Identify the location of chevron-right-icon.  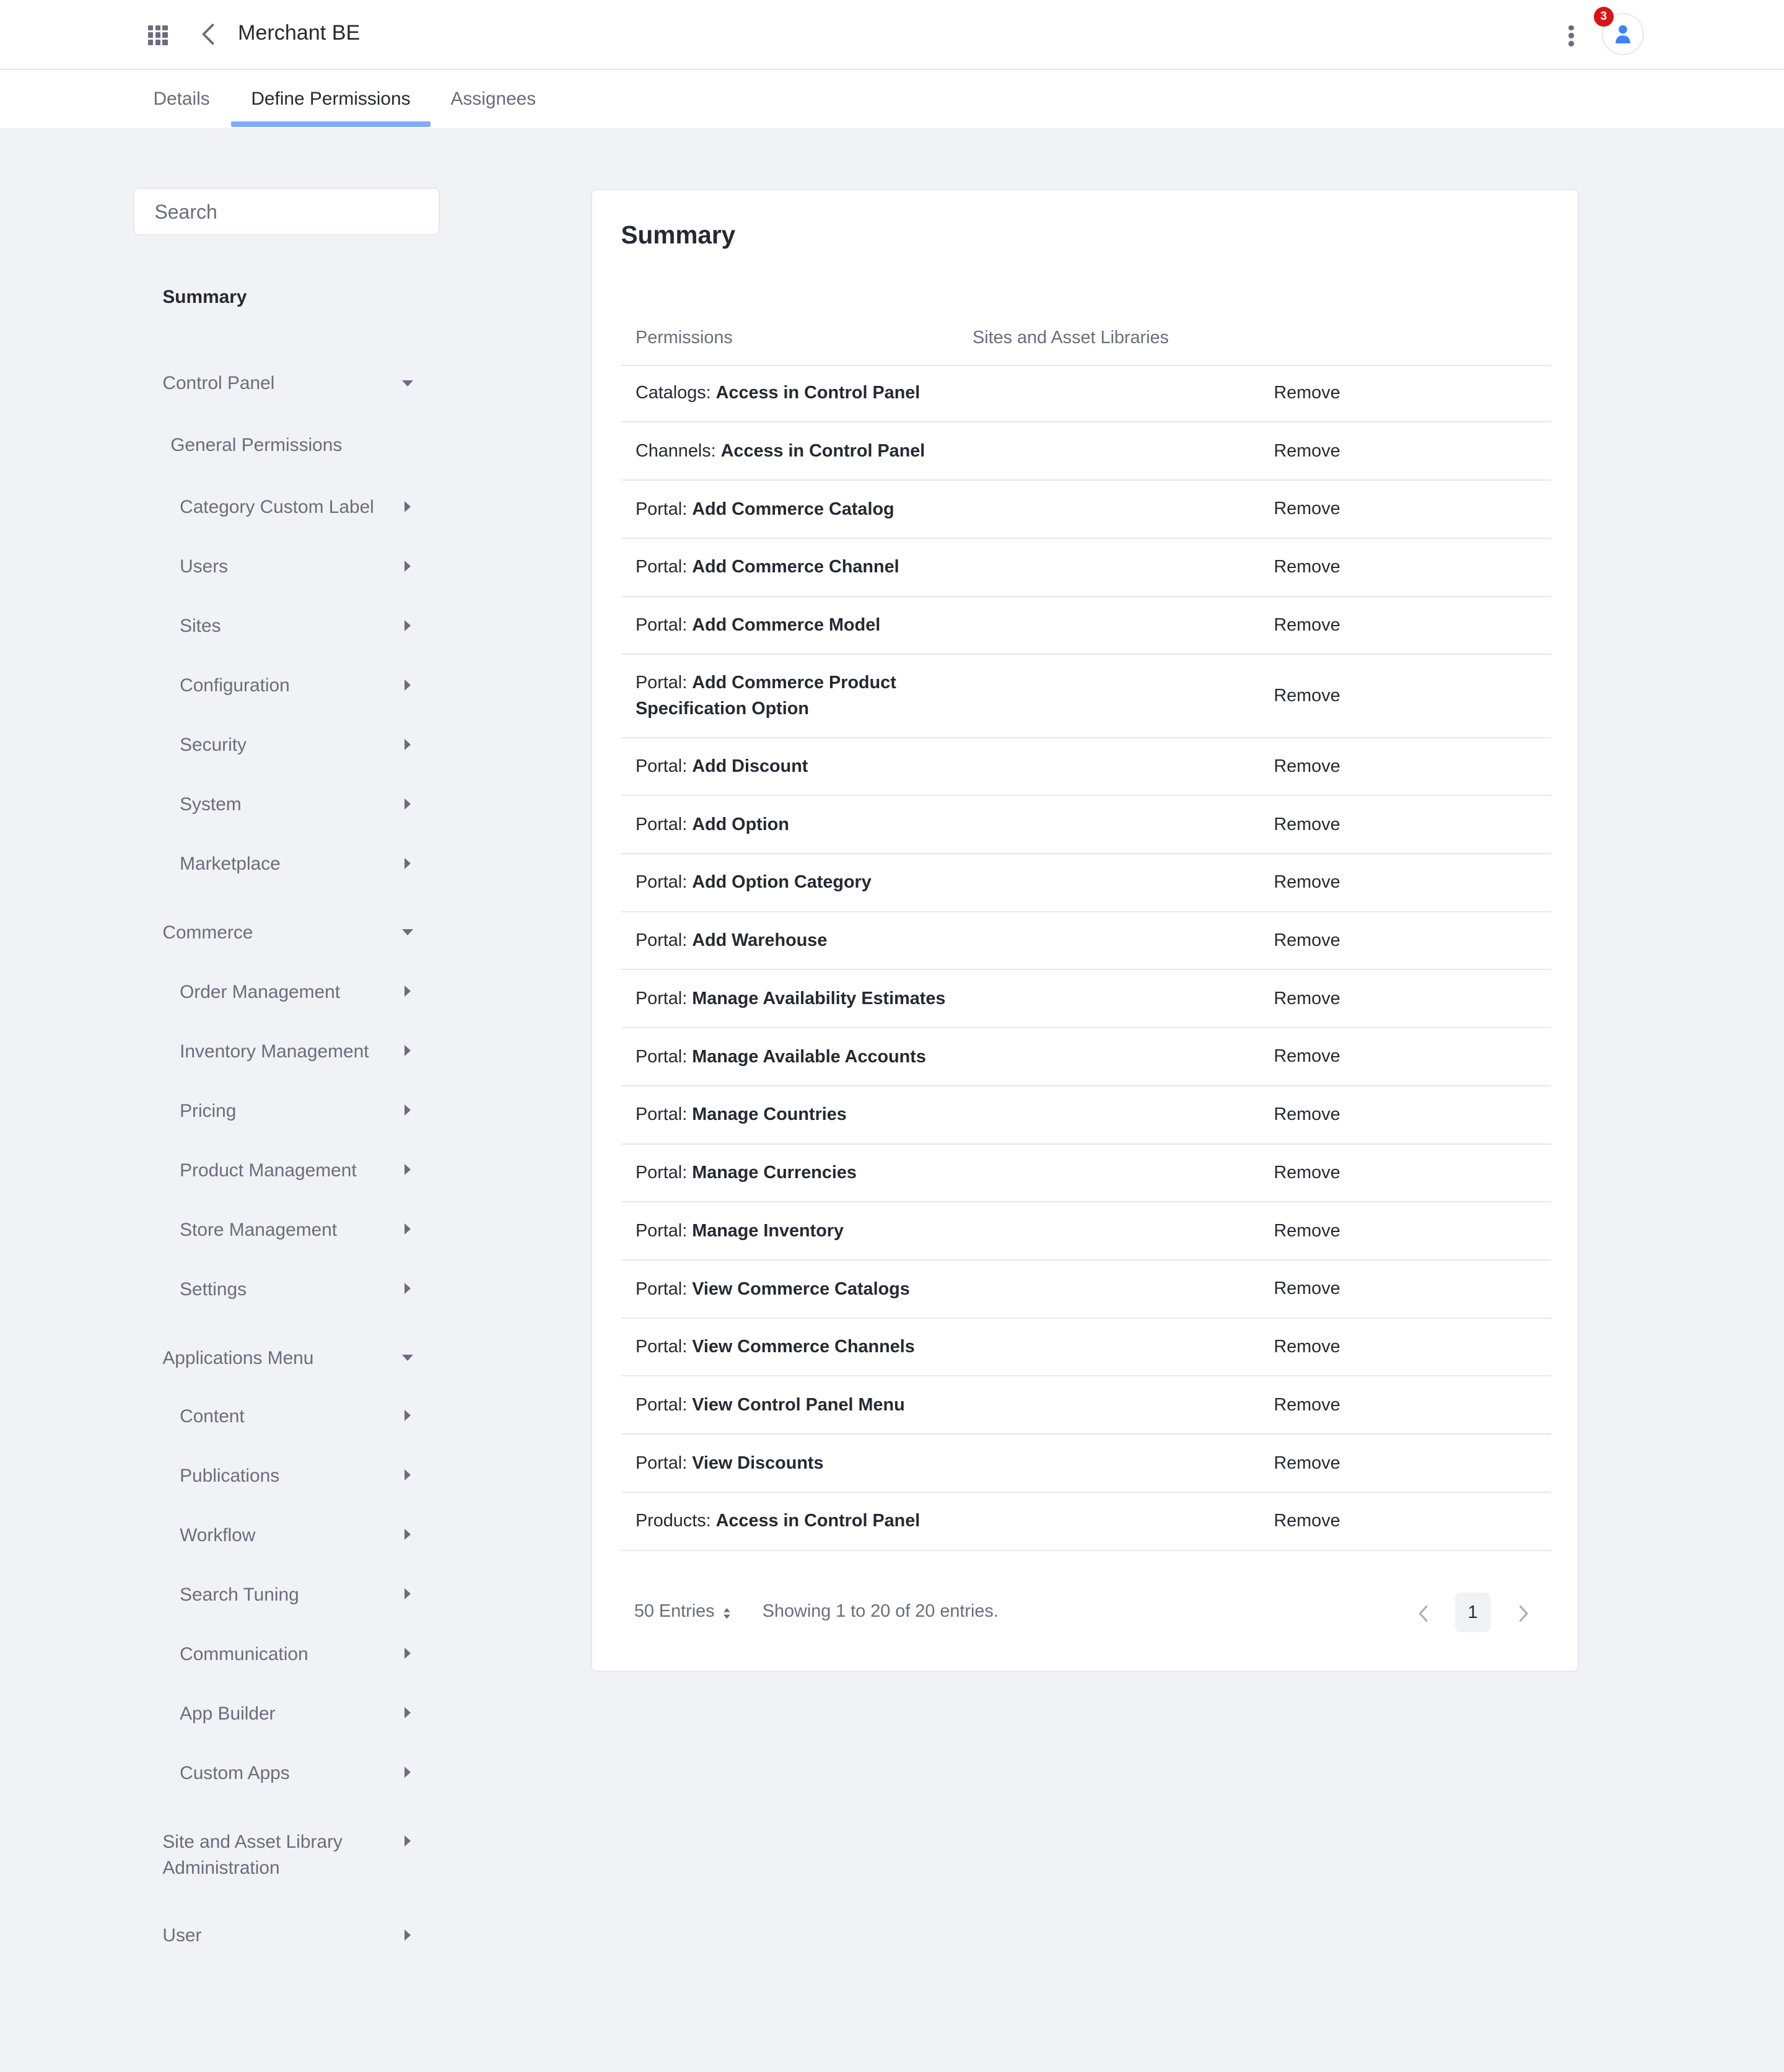
(1523, 1613).